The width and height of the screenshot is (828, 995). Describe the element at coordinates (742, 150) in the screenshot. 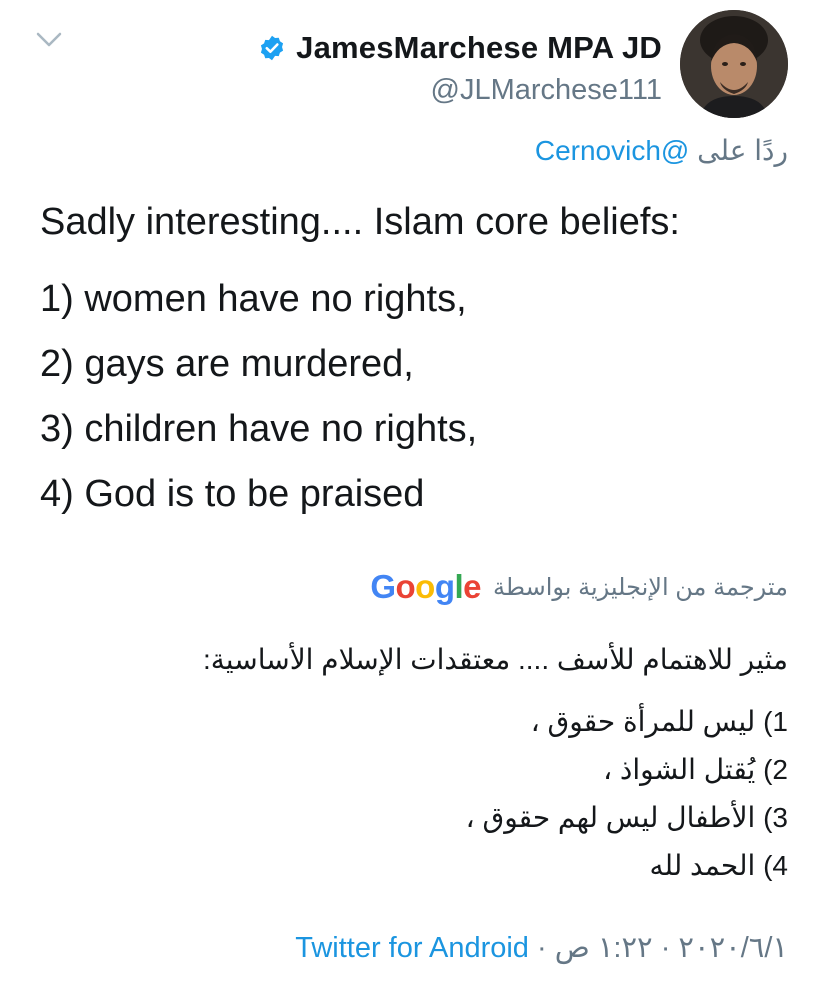

I see `reply-prefix: ردًا على` at that location.